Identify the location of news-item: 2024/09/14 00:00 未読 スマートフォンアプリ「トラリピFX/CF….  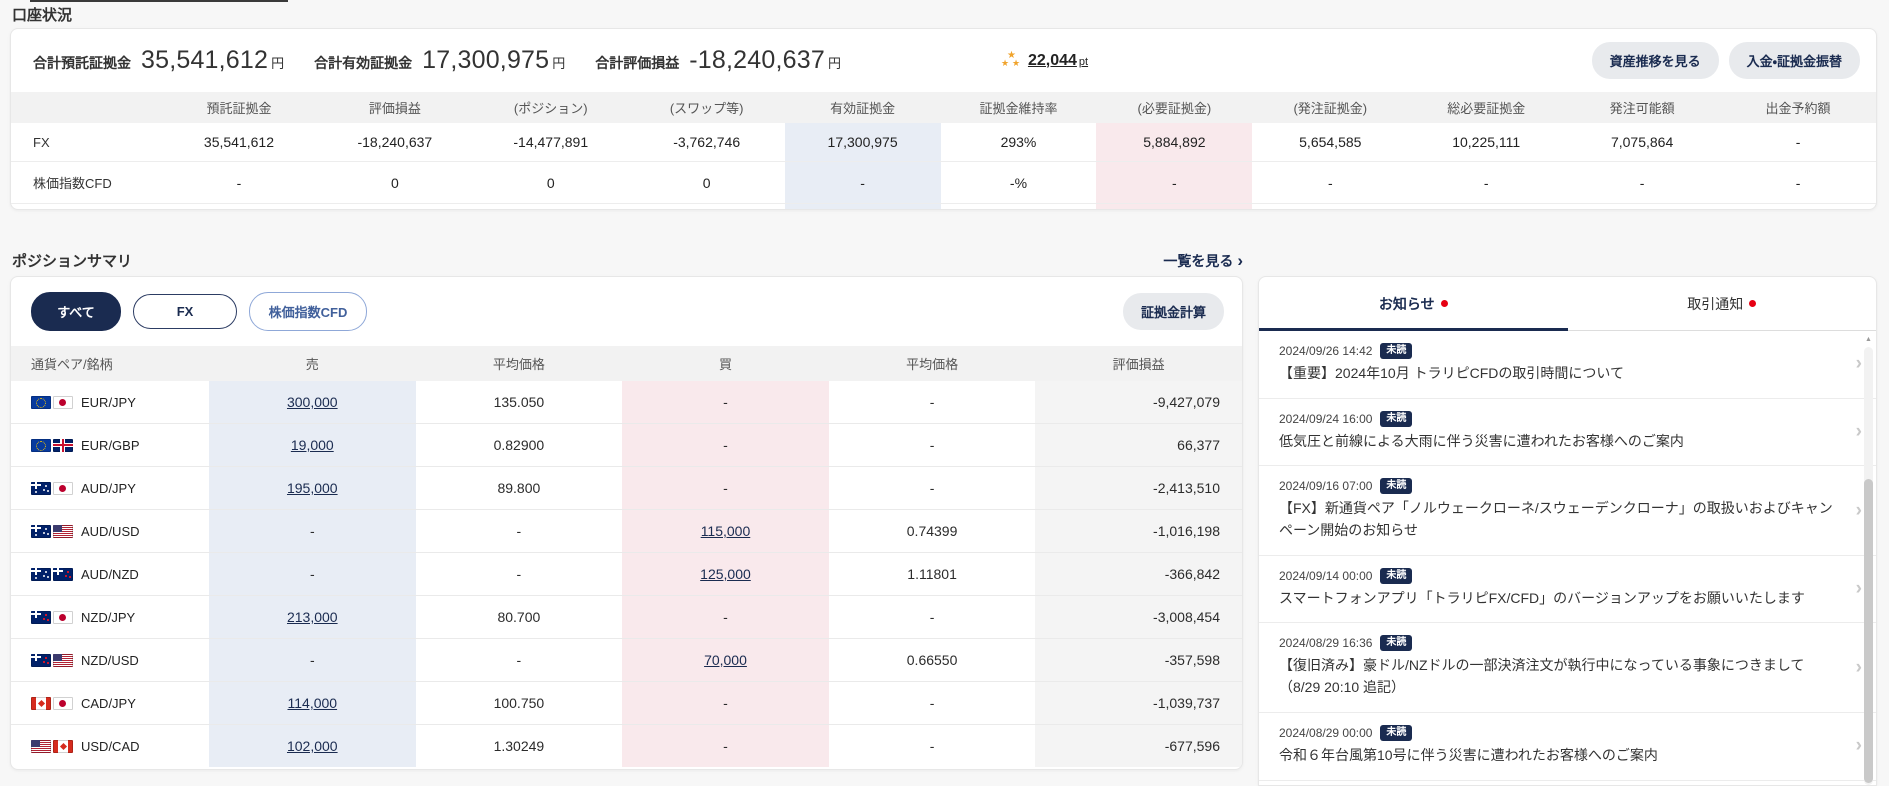
(1567, 590).